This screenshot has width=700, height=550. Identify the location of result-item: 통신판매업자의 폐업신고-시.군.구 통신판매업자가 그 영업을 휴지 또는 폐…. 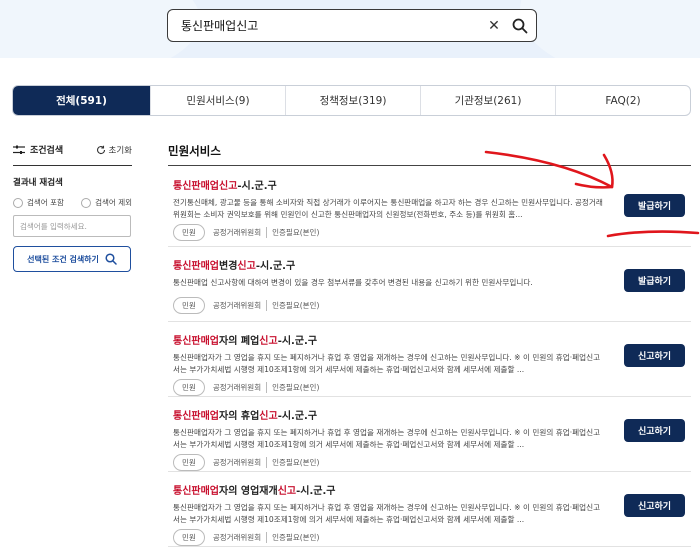
(429, 359).